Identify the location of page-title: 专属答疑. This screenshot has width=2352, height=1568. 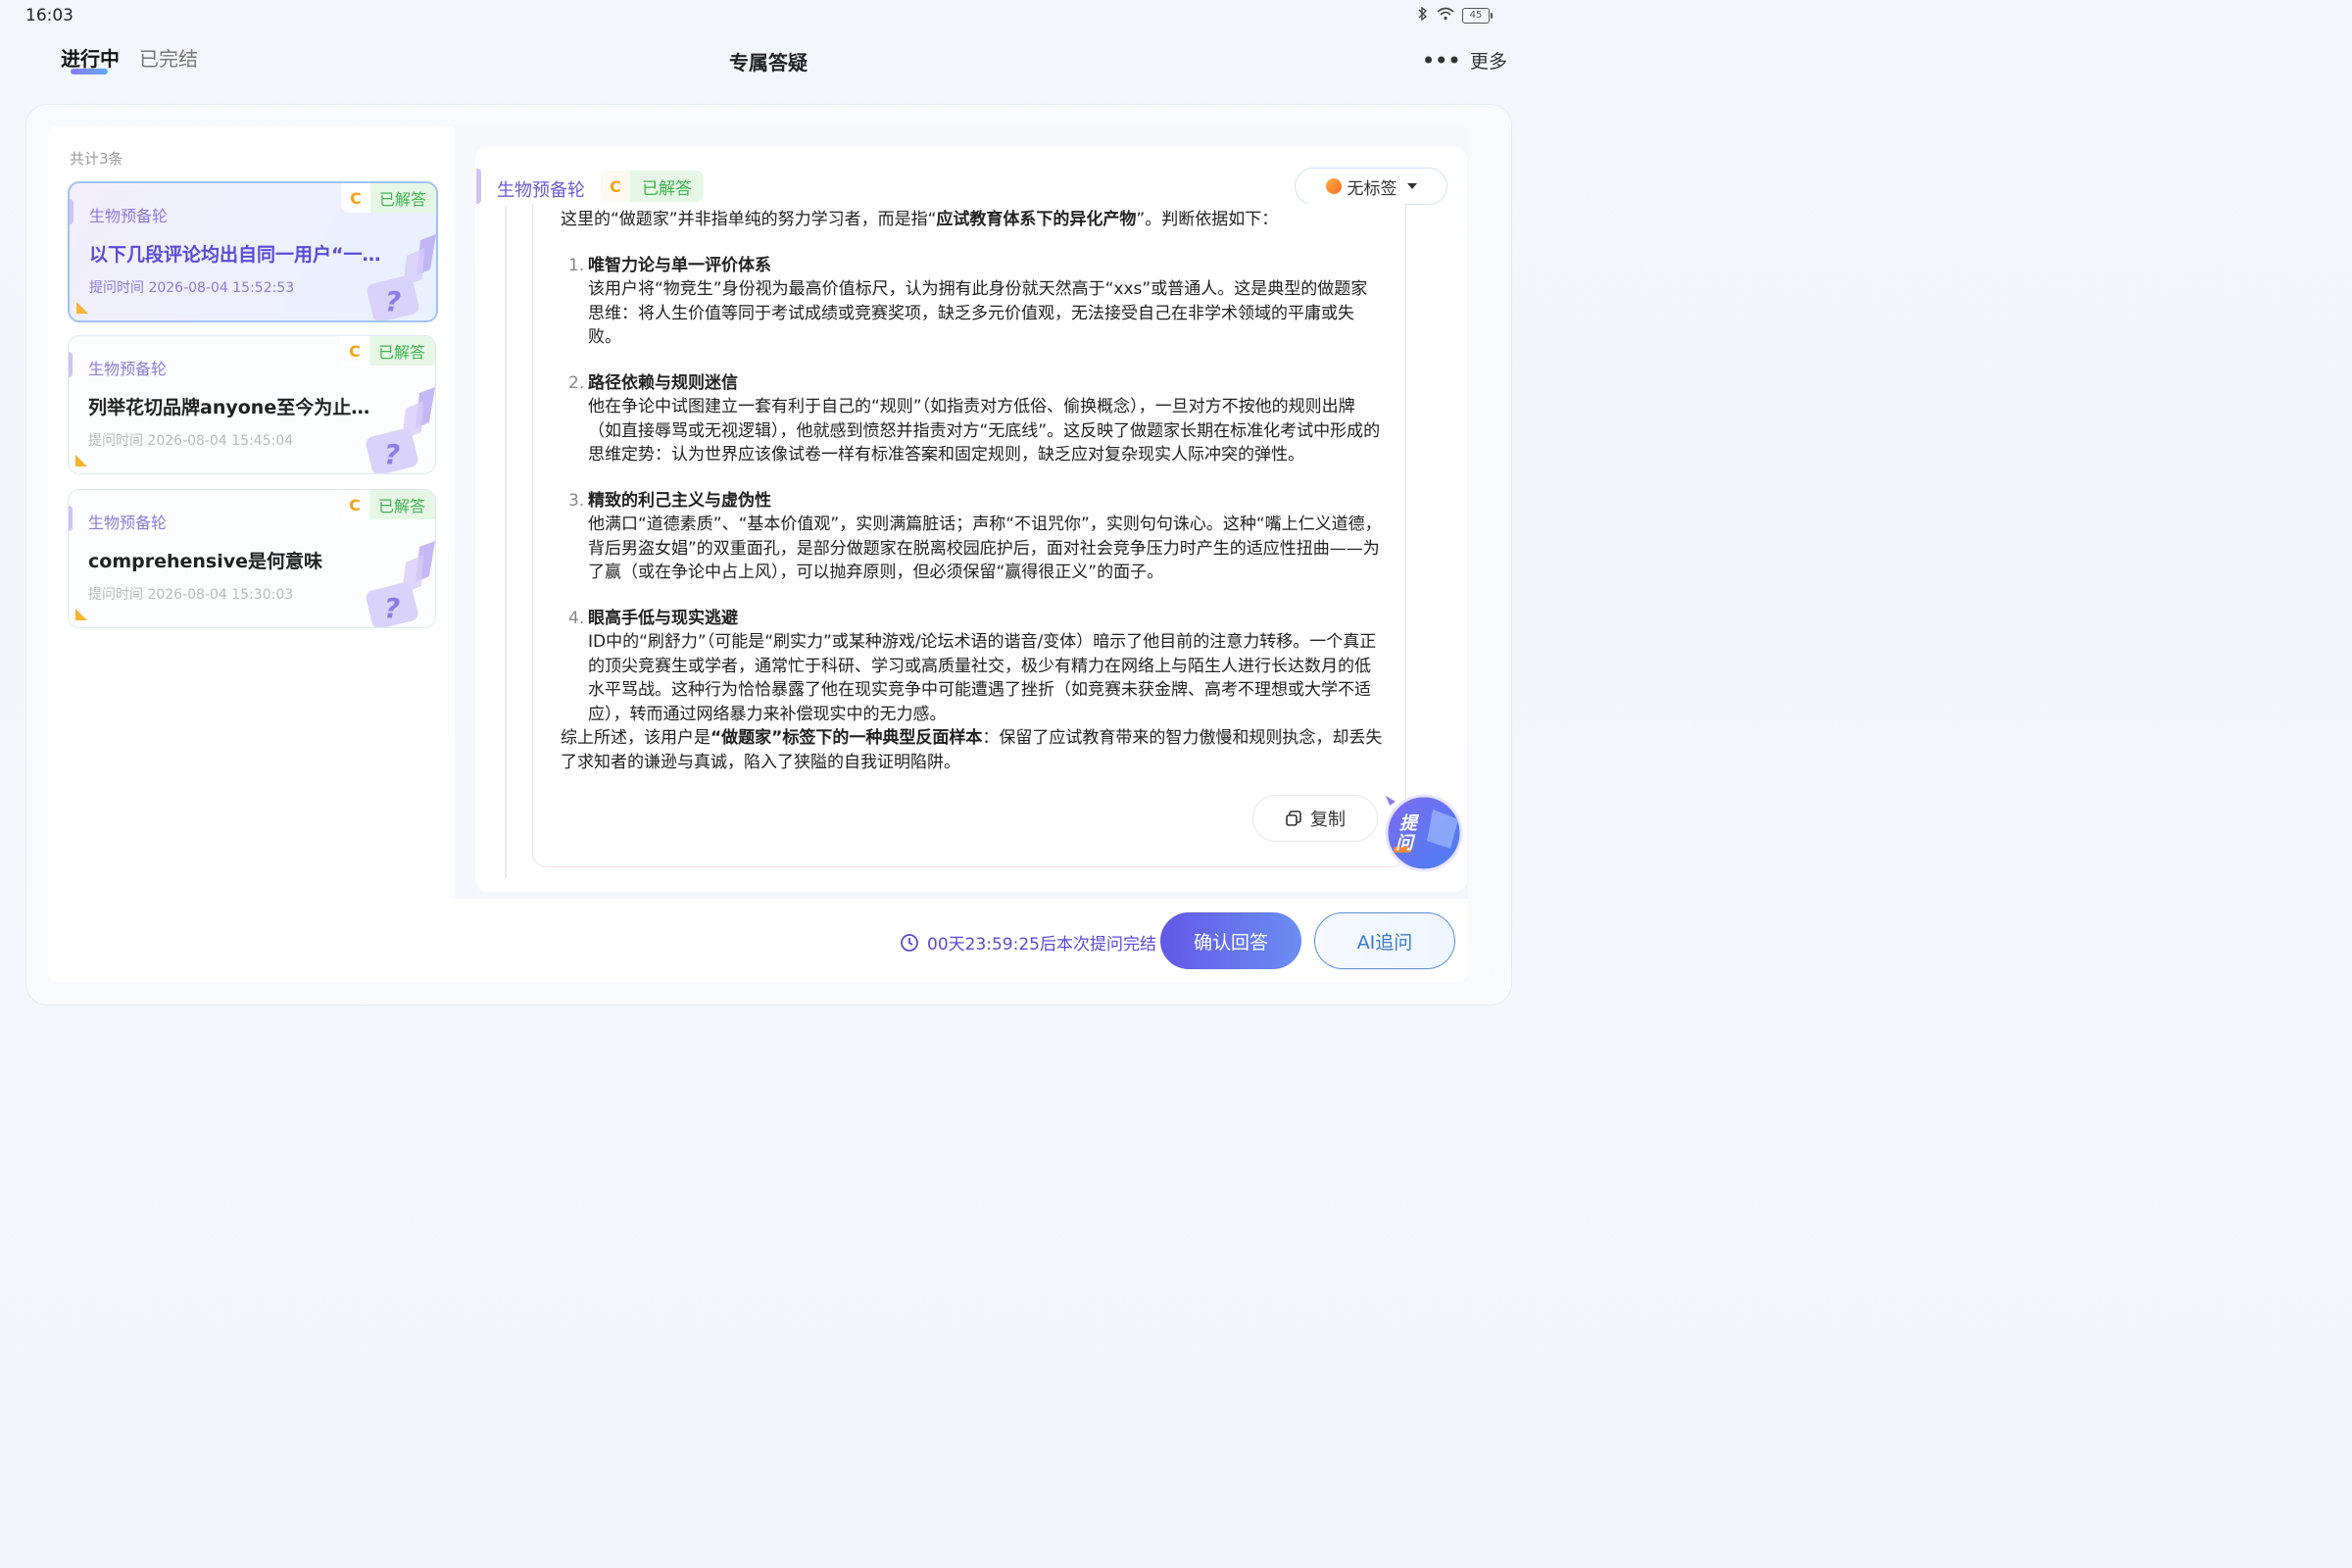
(768, 62).